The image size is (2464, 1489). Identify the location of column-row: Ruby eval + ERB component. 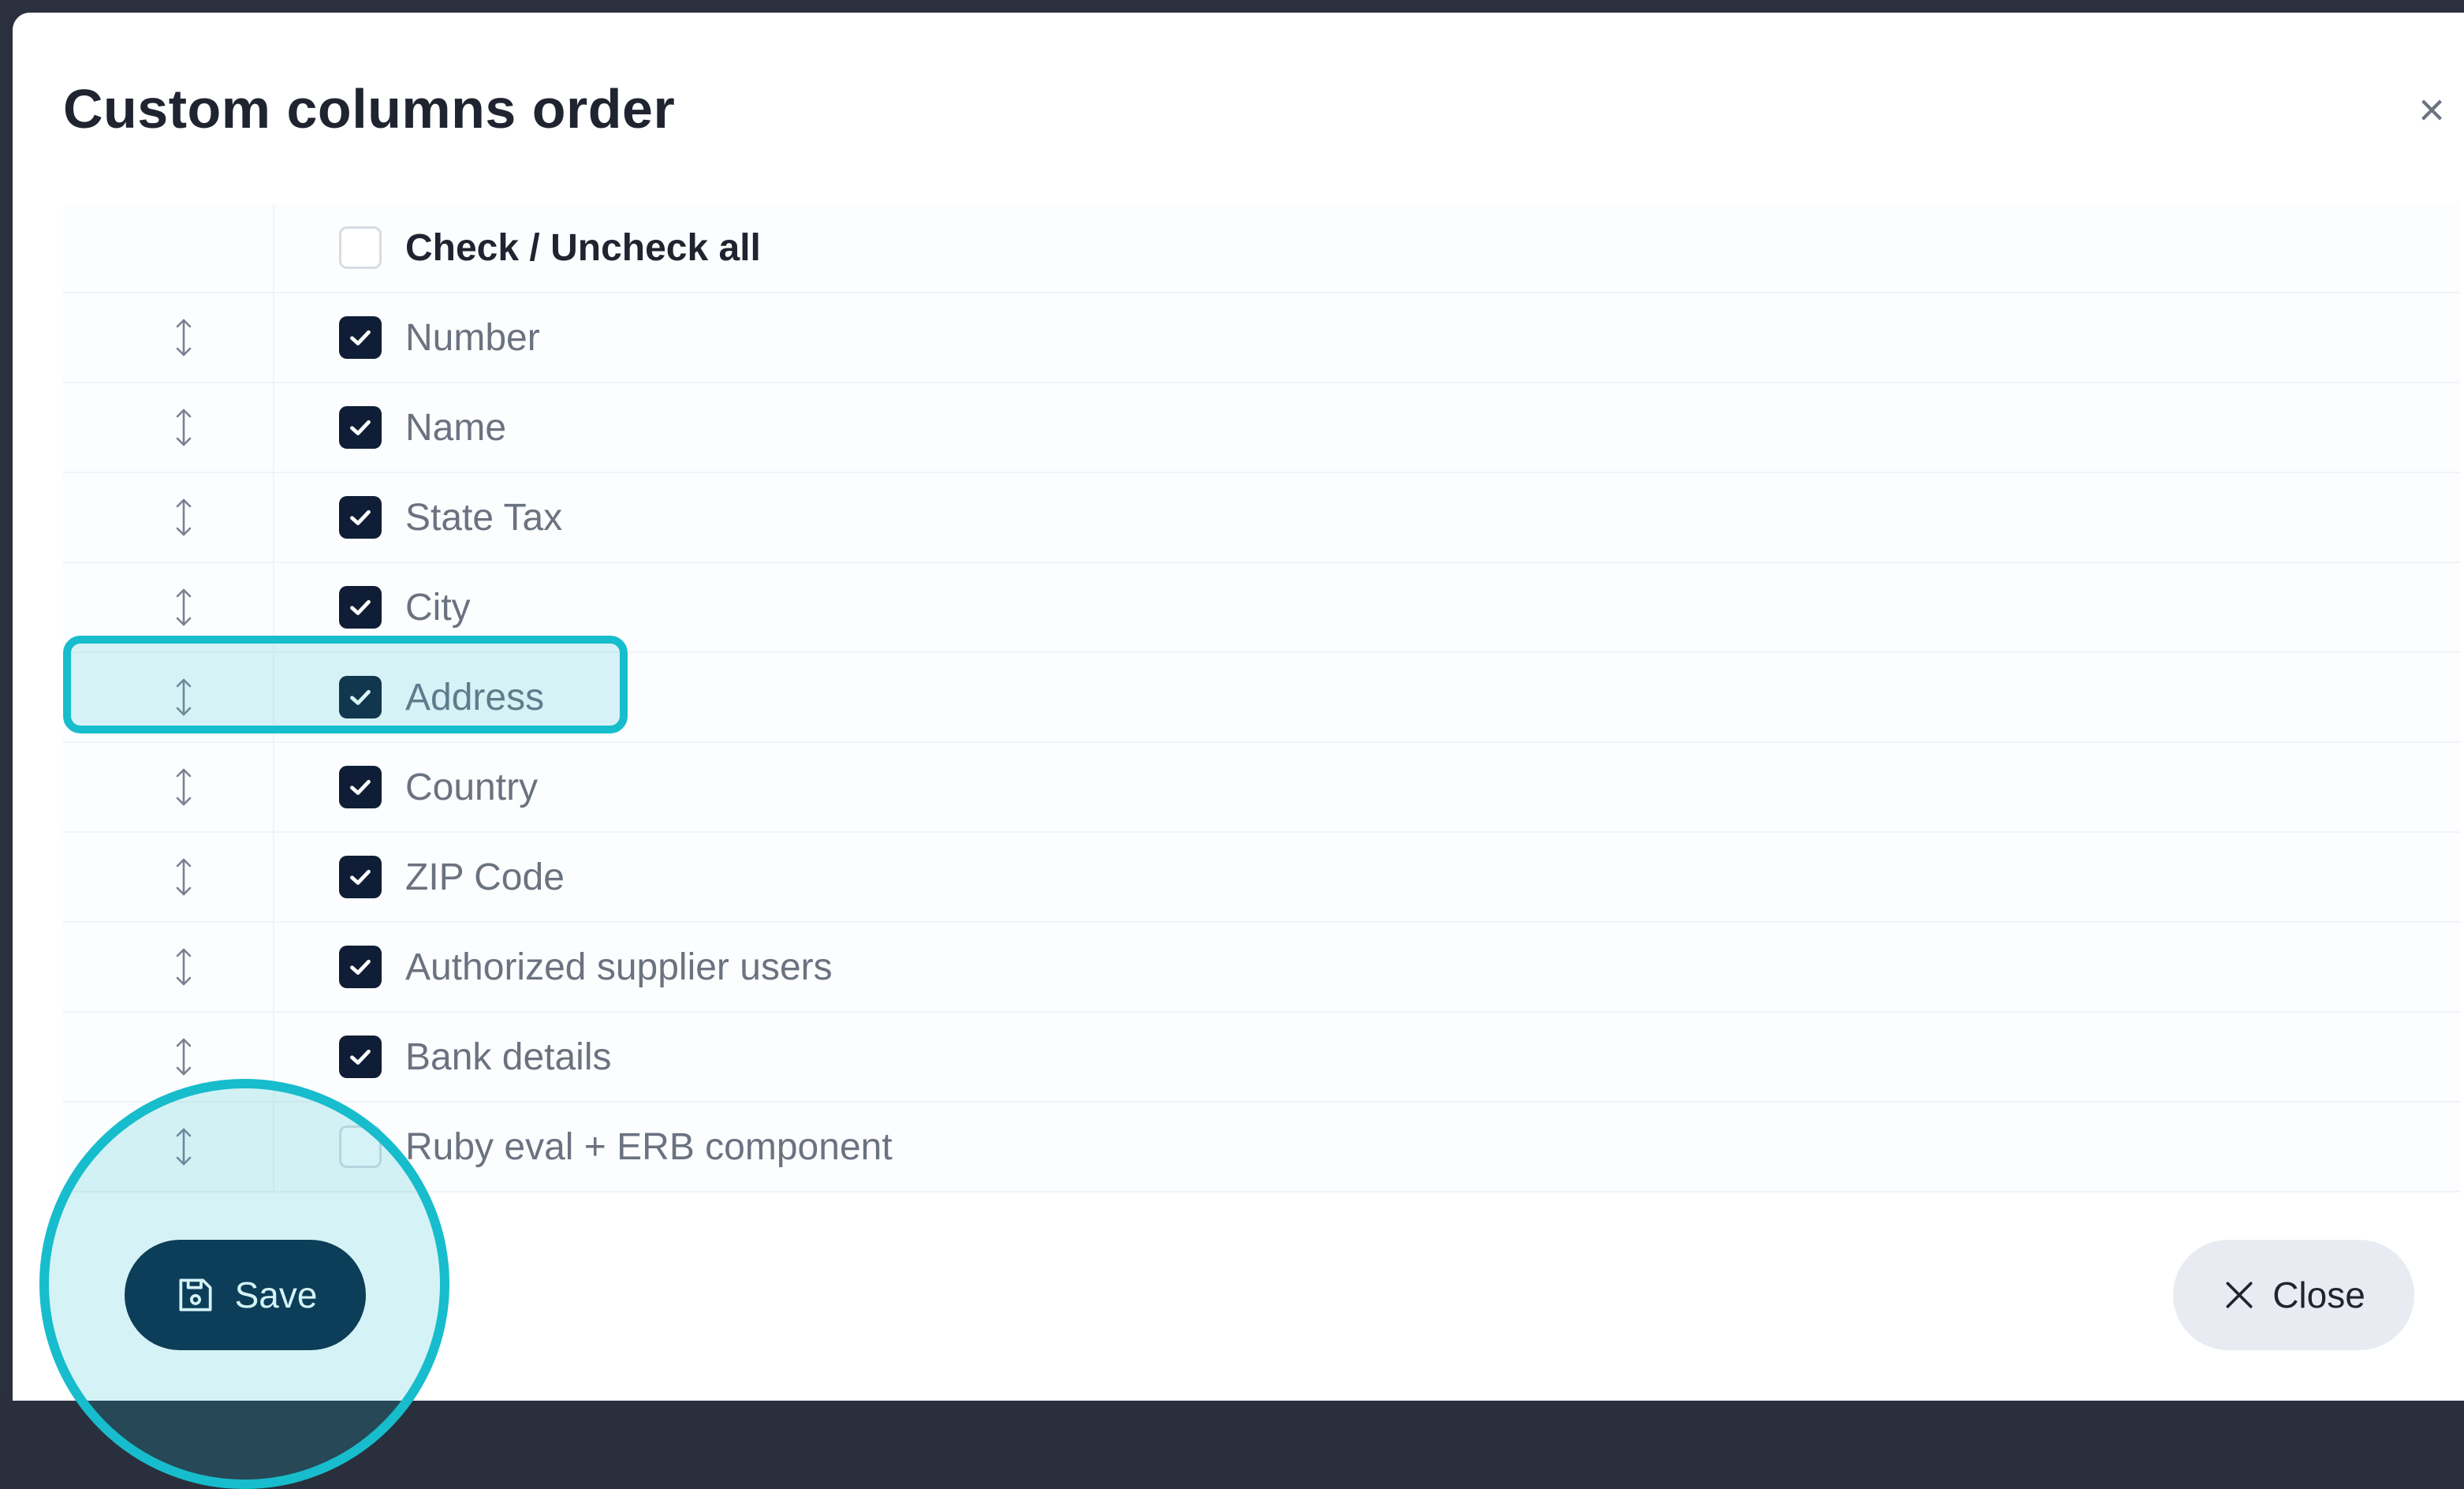
(1261, 1147).